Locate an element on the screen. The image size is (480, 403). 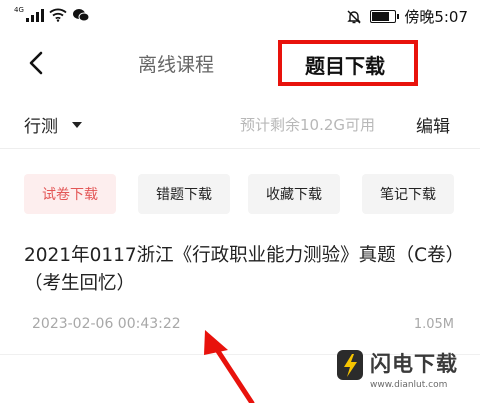
battery-icon is located at coordinates (385, 16).